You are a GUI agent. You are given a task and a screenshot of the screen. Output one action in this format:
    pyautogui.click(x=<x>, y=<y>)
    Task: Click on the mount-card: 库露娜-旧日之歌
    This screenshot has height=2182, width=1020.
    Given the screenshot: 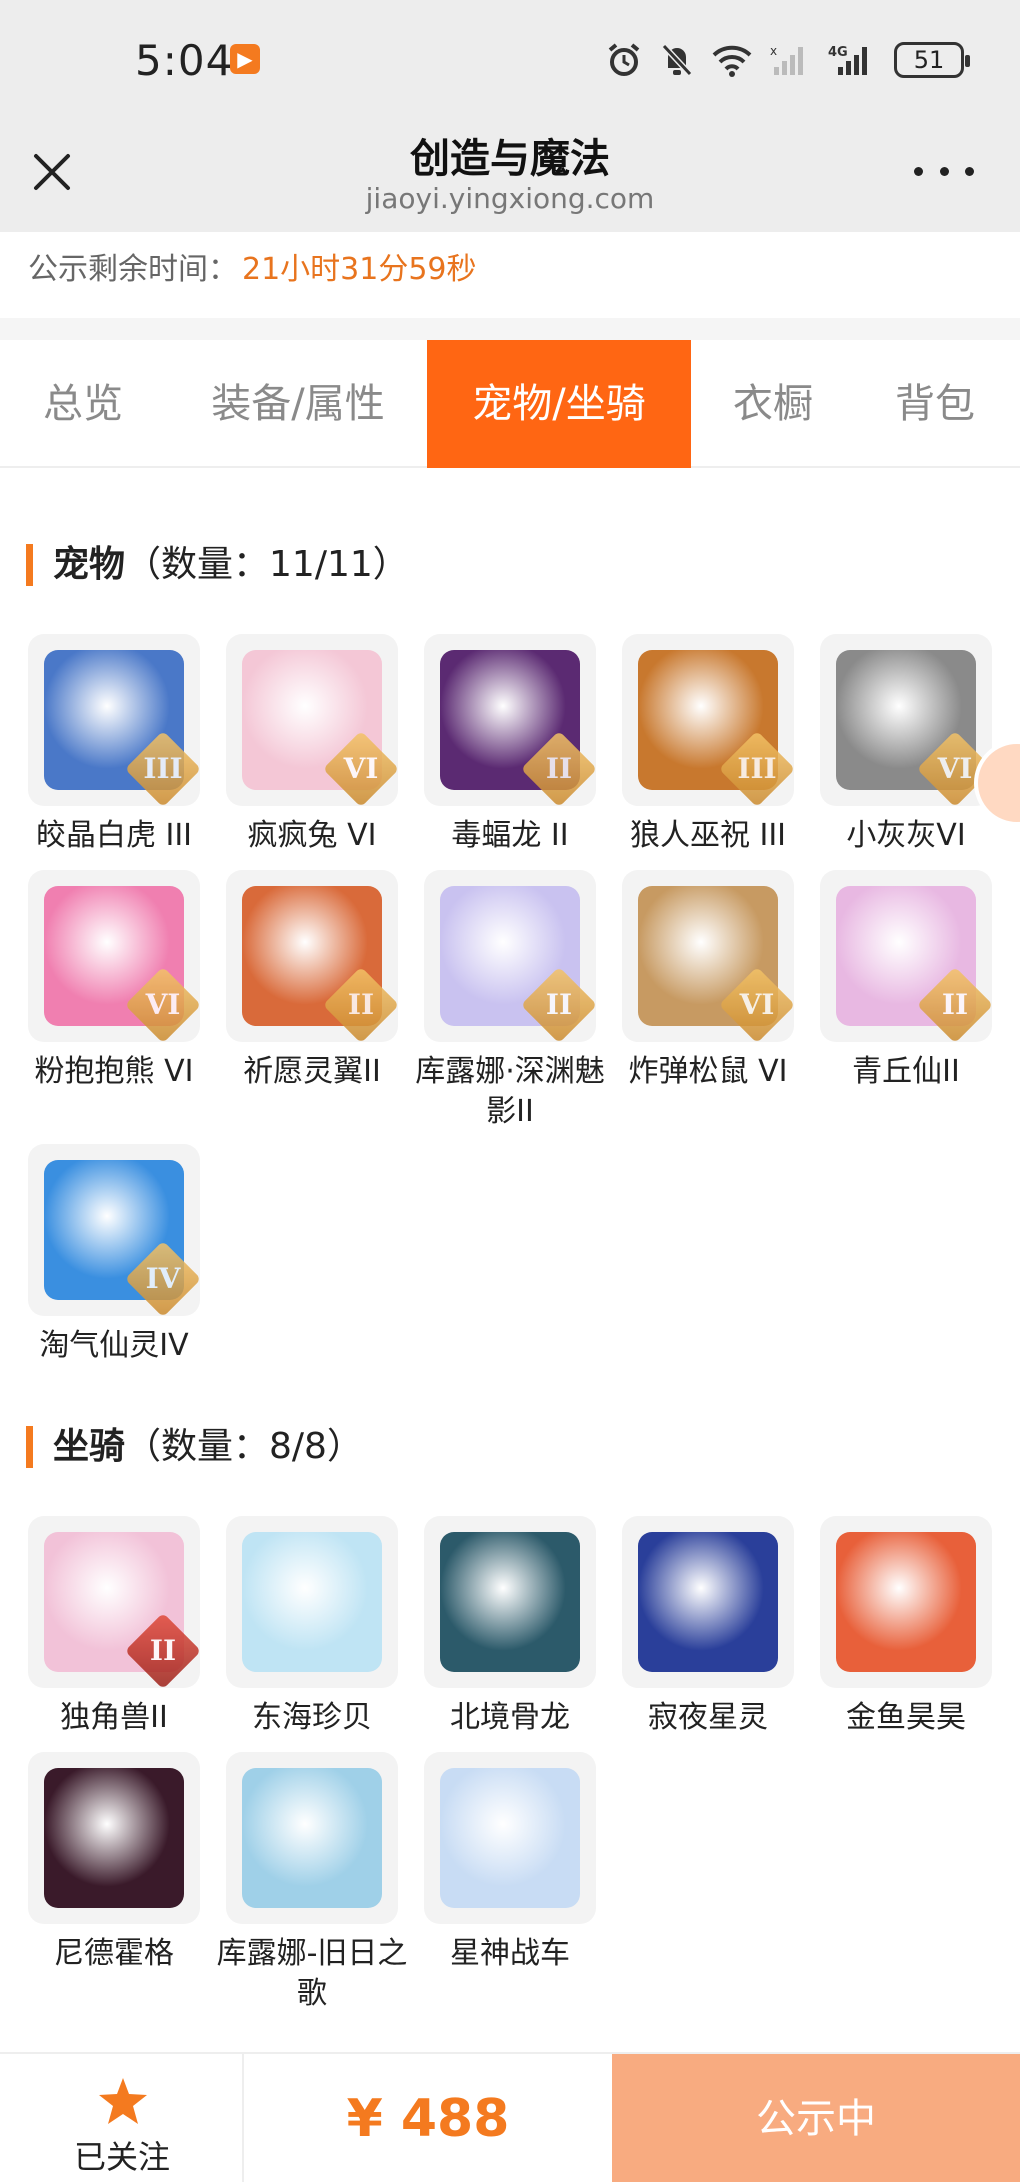 What is the action you would take?
    pyautogui.click(x=312, y=1883)
    